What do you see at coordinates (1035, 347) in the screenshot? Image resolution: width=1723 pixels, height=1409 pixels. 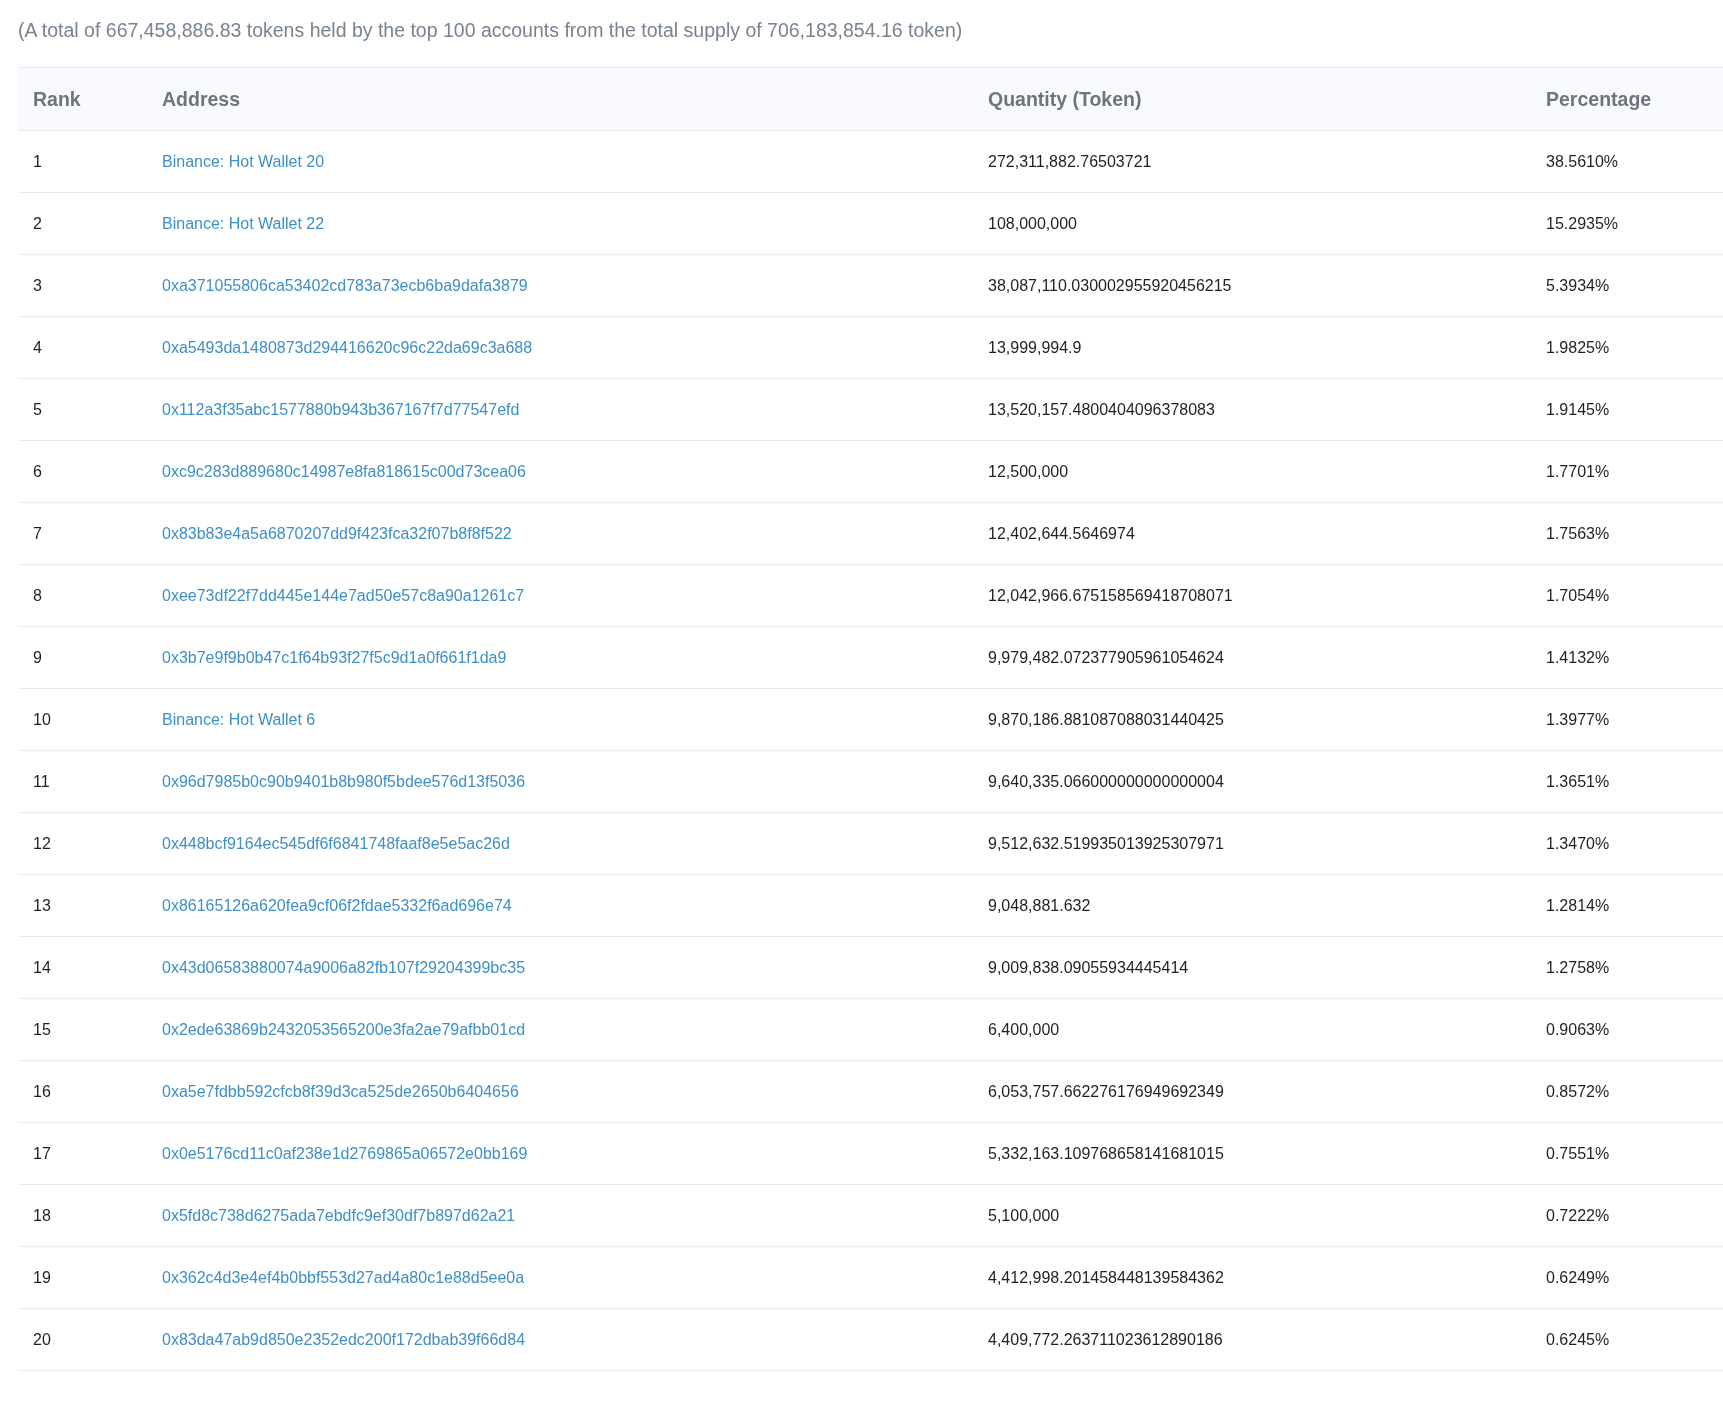 I see `quantity-text: 13,999,994.9` at bounding box center [1035, 347].